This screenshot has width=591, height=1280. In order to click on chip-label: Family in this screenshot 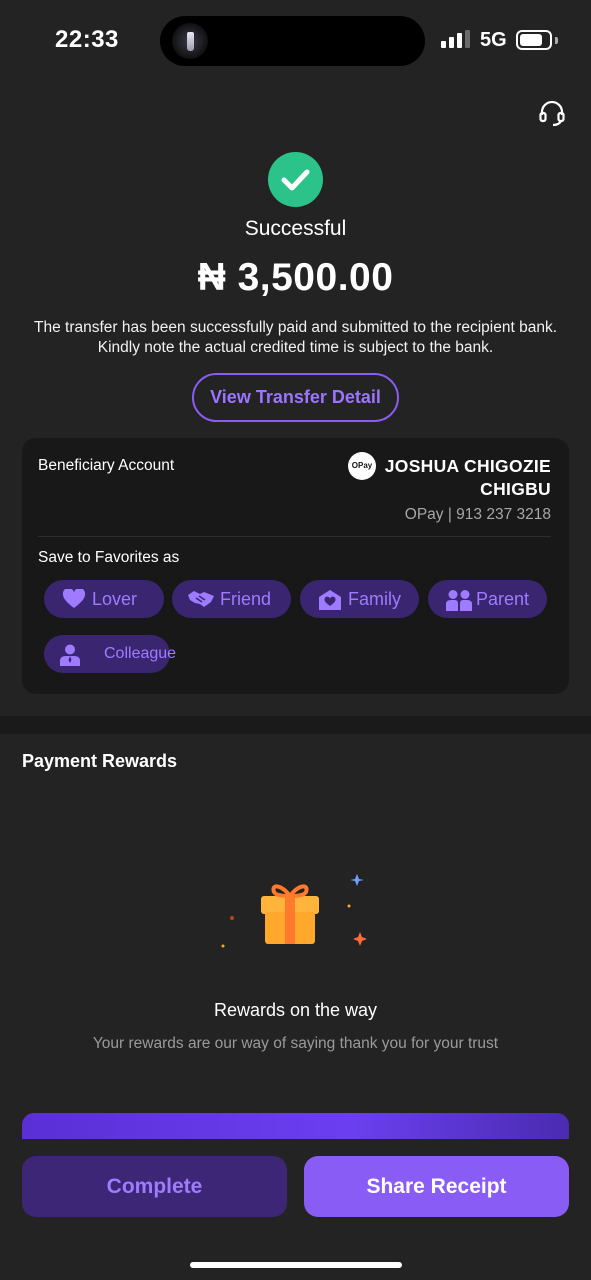, I will do `click(374, 599)`.